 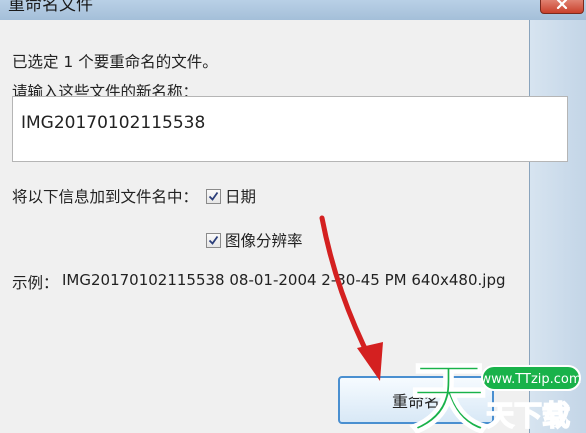 I want to click on close-button, so click(x=562, y=7).